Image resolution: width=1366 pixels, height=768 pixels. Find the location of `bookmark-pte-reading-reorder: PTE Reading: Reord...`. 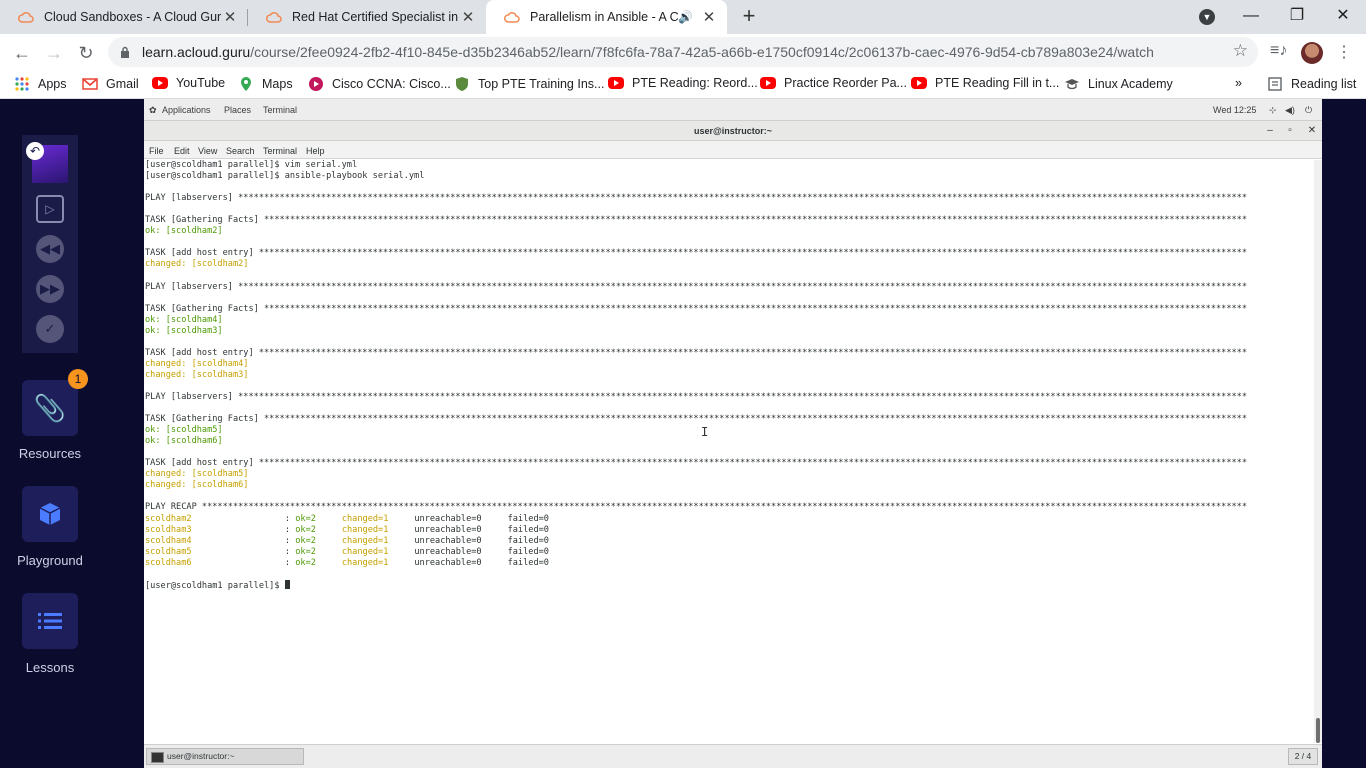

bookmark-pte-reading-reorder: PTE Reading: Reord... is located at coordinates (683, 83).